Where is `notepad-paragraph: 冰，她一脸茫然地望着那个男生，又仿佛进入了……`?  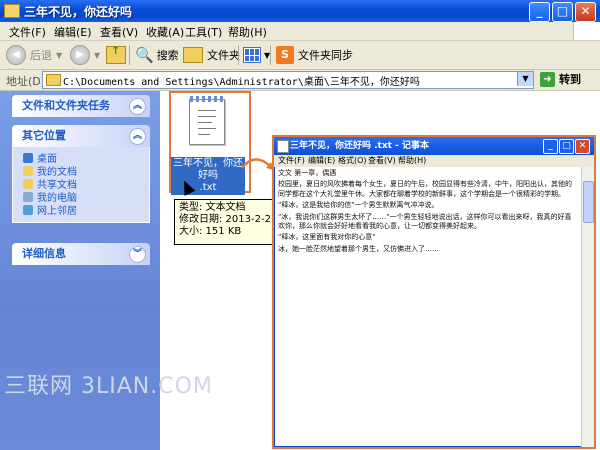
notepad-paragraph: 冰，她一脸茫然地望着那个男生，又仿佛进入了…… is located at coordinates (358, 248).